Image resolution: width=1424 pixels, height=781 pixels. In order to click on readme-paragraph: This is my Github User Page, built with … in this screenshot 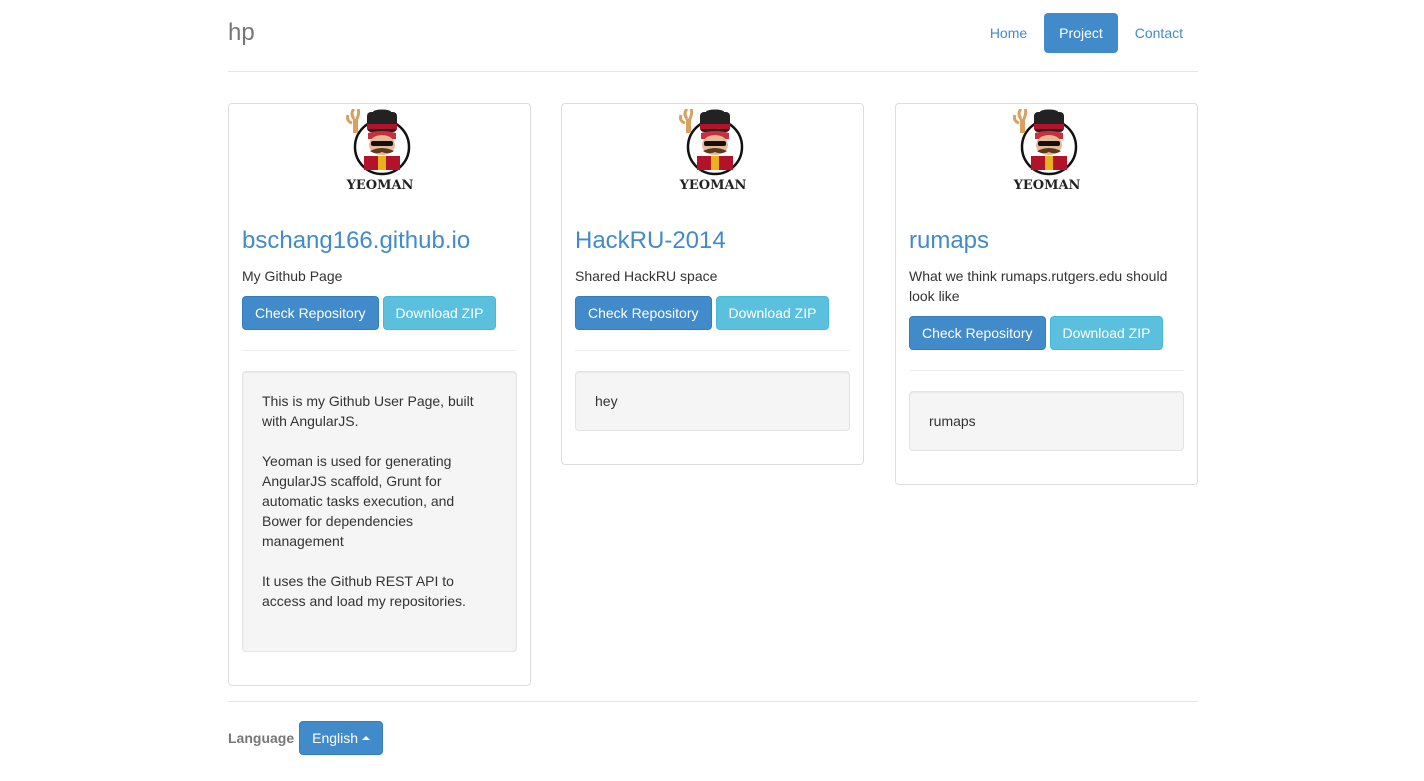, I will do `click(368, 411)`.